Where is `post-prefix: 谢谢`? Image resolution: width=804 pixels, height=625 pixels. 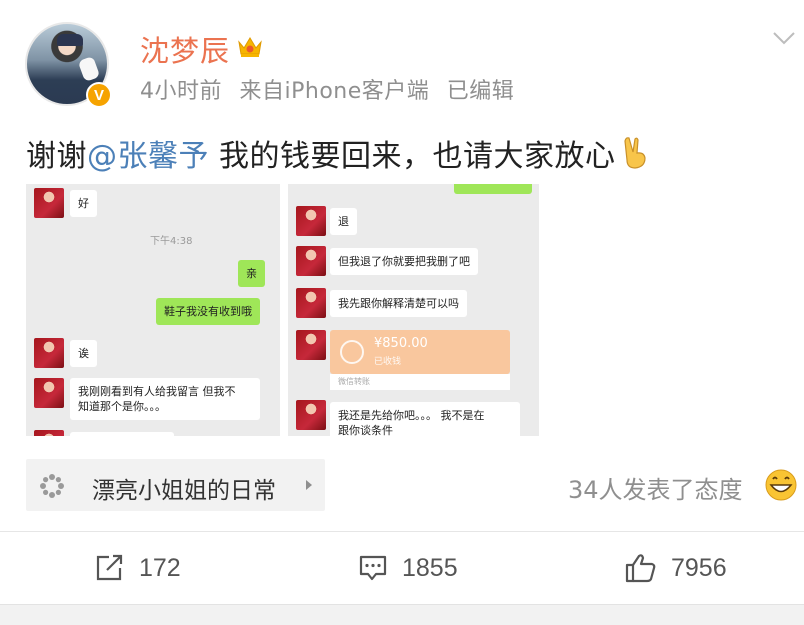
post-prefix: 谢谢 is located at coordinates (56, 156).